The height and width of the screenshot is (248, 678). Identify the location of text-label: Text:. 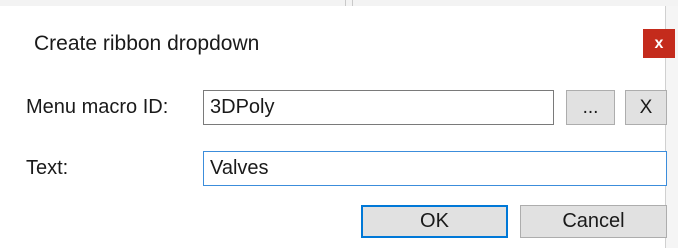
(47, 168).